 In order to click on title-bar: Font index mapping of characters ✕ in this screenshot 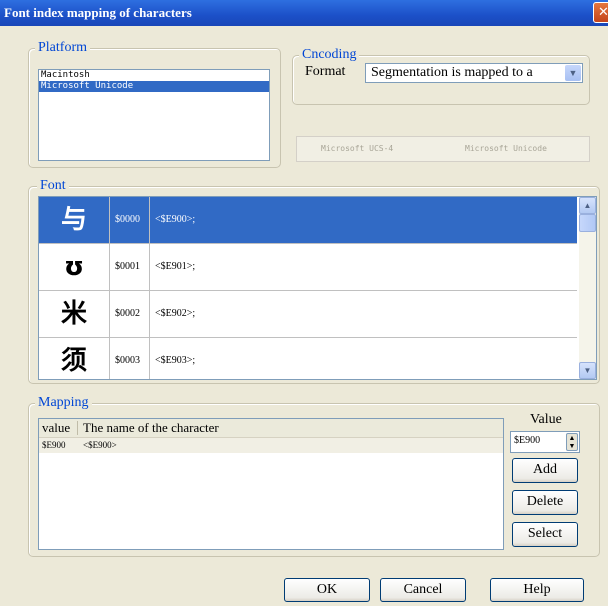, I will do `click(304, 13)`.